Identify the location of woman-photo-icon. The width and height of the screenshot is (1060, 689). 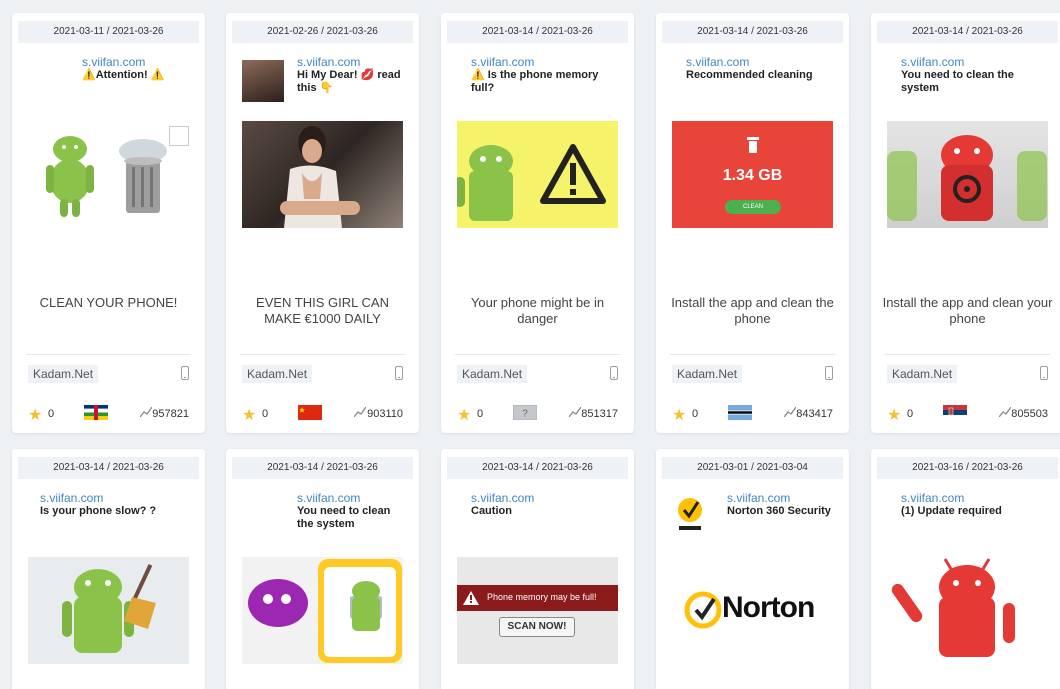
(320, 177).